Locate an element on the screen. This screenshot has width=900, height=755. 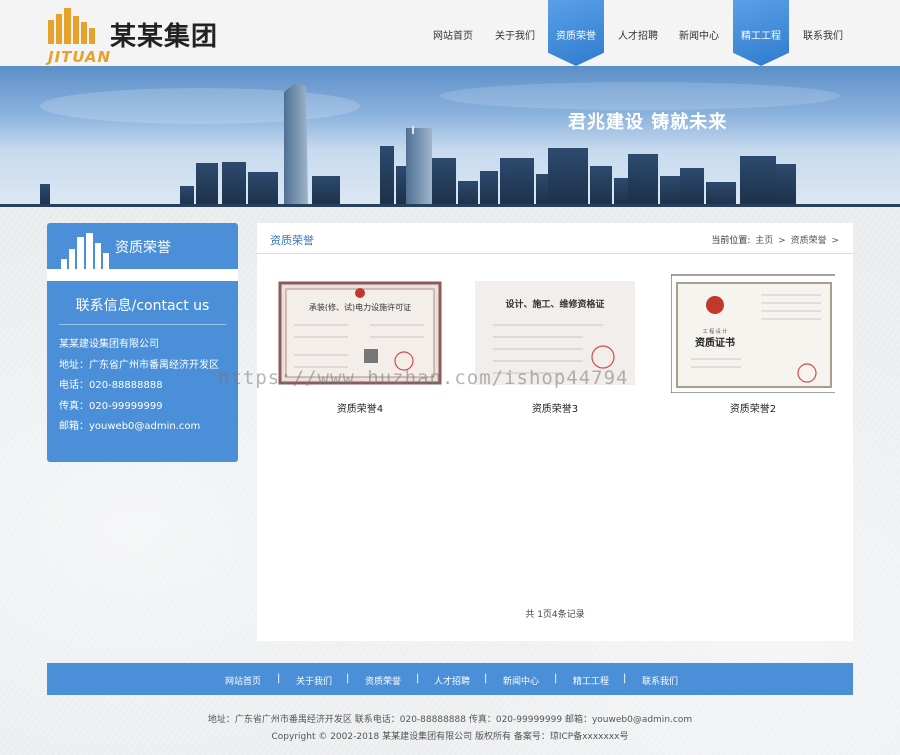
nav-label: 新闻中心 is located at coordinates (699, 36).